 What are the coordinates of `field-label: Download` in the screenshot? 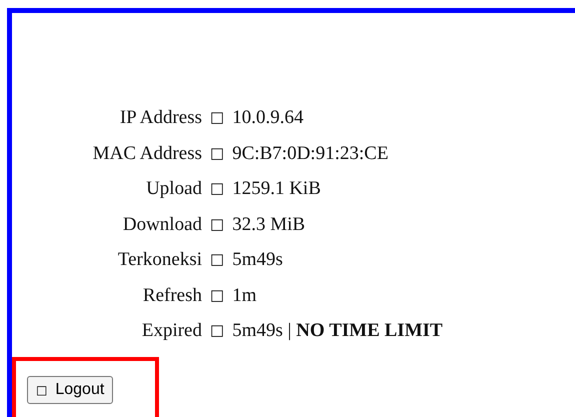 It's located at (162, 224).